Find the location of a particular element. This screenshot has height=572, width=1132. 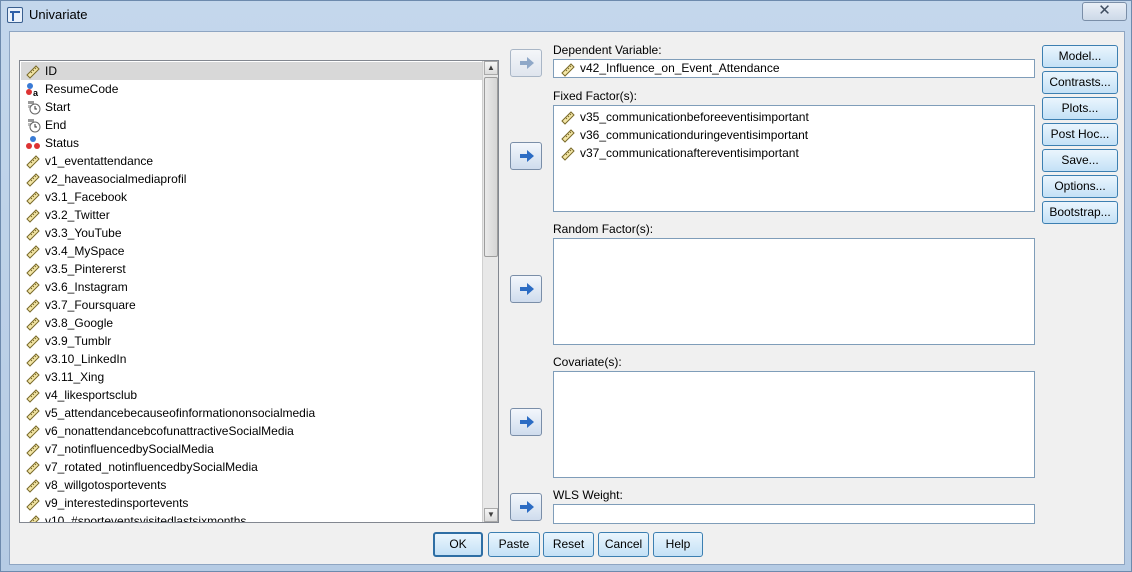

fixed-factors-label: Fixed Factor(s): is located at coordinates (595, 96).